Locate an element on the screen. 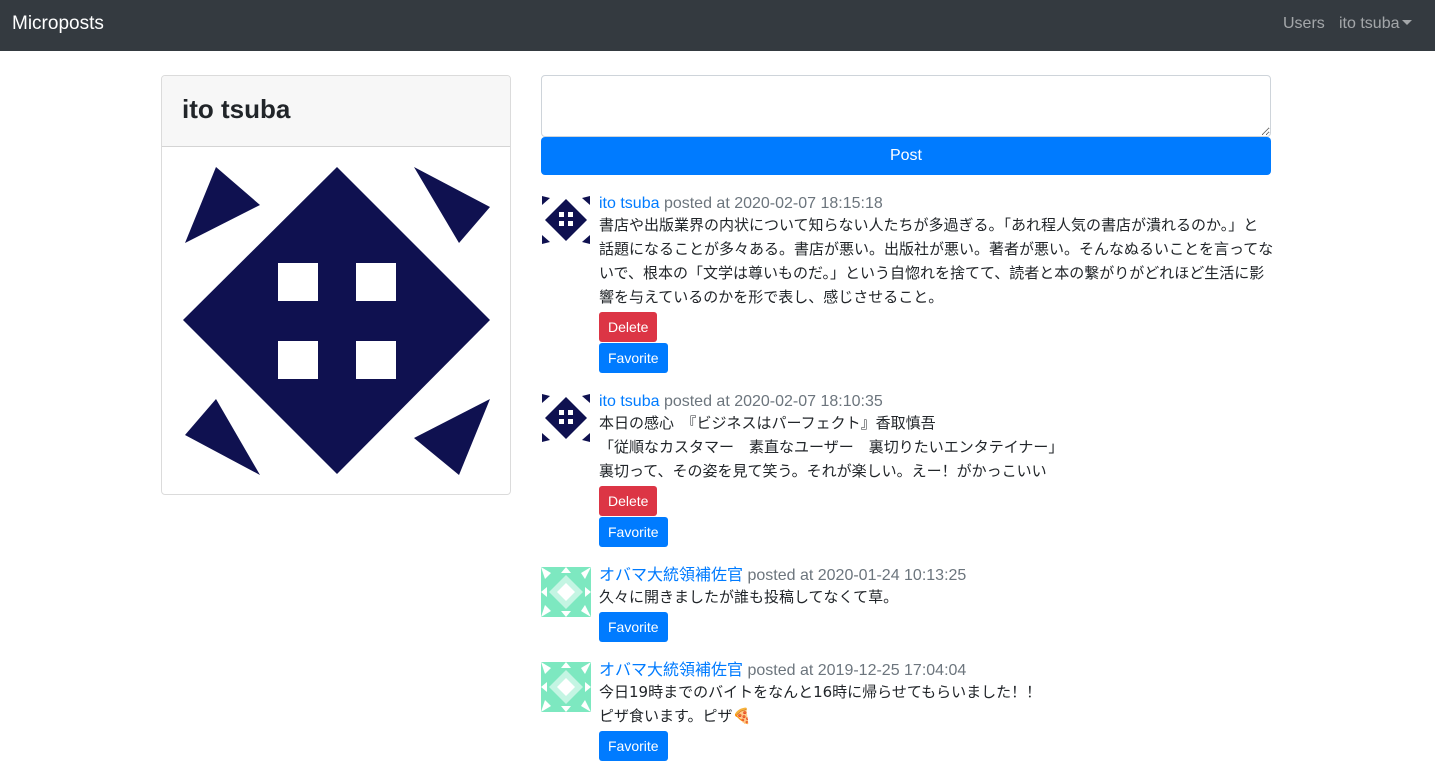 The image size is (1435, 765). profile-avatar-identicon is located at coordinates (336, 321).